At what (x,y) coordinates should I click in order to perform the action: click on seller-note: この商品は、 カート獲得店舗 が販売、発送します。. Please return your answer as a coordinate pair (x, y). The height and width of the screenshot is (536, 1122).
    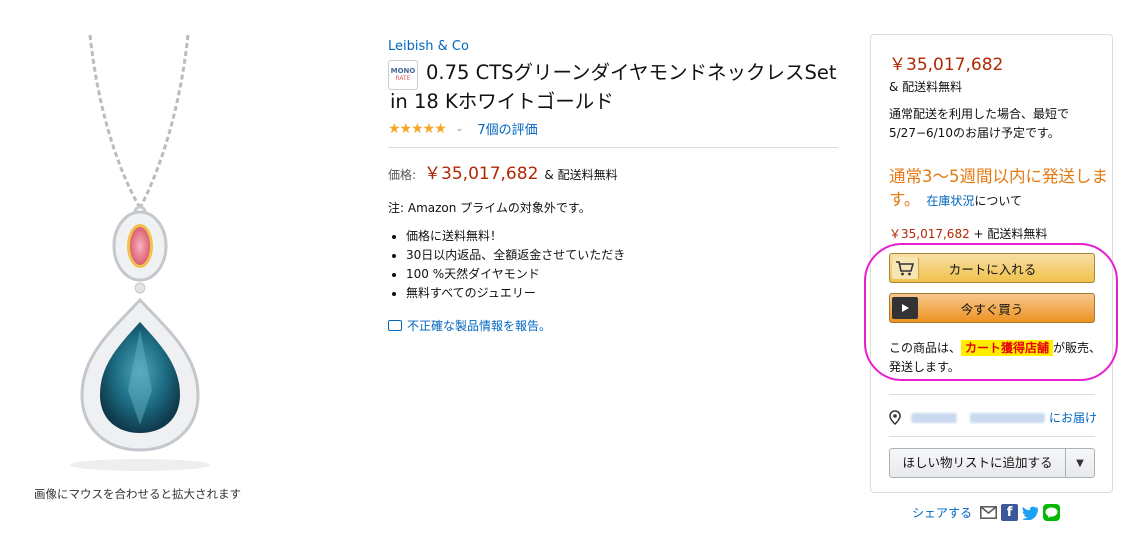
    Looking at the image, I should click on (996, 358).